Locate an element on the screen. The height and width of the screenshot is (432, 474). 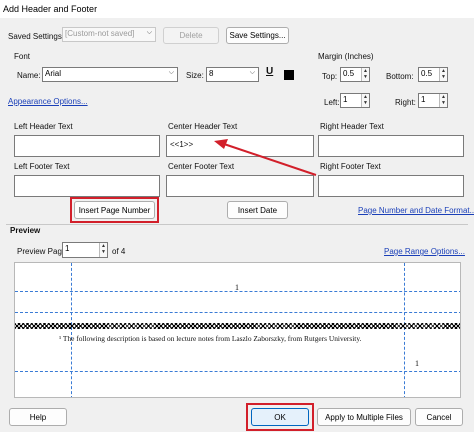
preview-header-number: 1 is located at coordinates (237, 287).